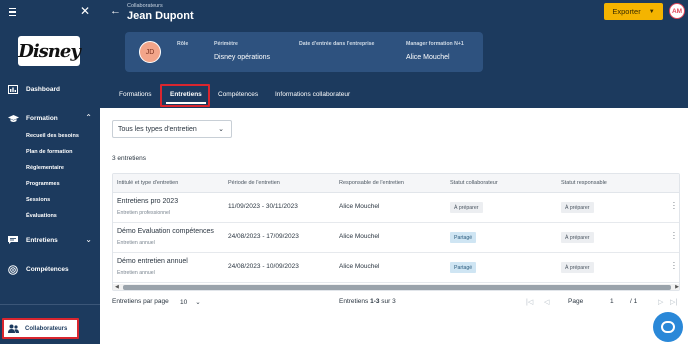 The height and width of the screenshot is (344, 688). I want to click on chevron-down-icon: ▼, so click(651, 11).